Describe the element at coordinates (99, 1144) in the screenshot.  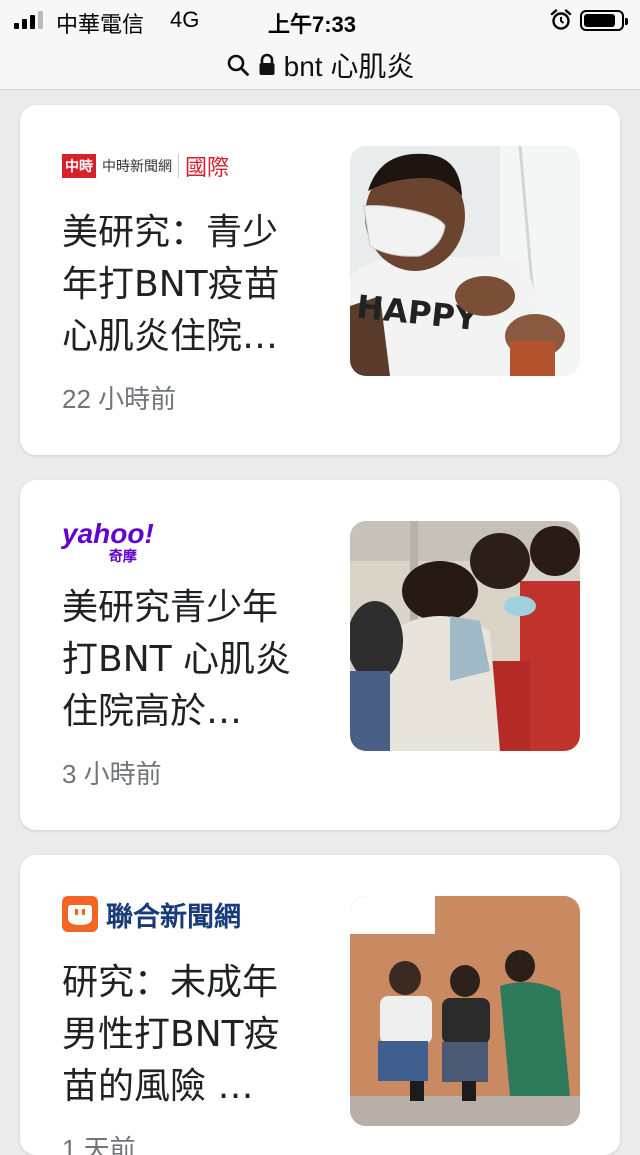
I see `article-time: 1 天前` at that location.